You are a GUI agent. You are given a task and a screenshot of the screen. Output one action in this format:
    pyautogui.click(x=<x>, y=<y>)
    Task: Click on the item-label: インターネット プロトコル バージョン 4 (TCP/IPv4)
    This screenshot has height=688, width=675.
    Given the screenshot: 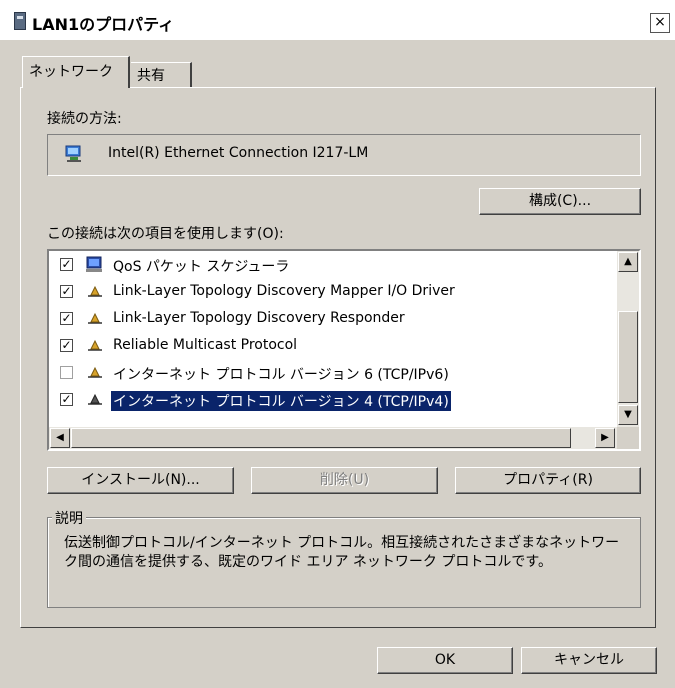 What is the action you would take?
    pyautogui.click(x=281, y=401)
    